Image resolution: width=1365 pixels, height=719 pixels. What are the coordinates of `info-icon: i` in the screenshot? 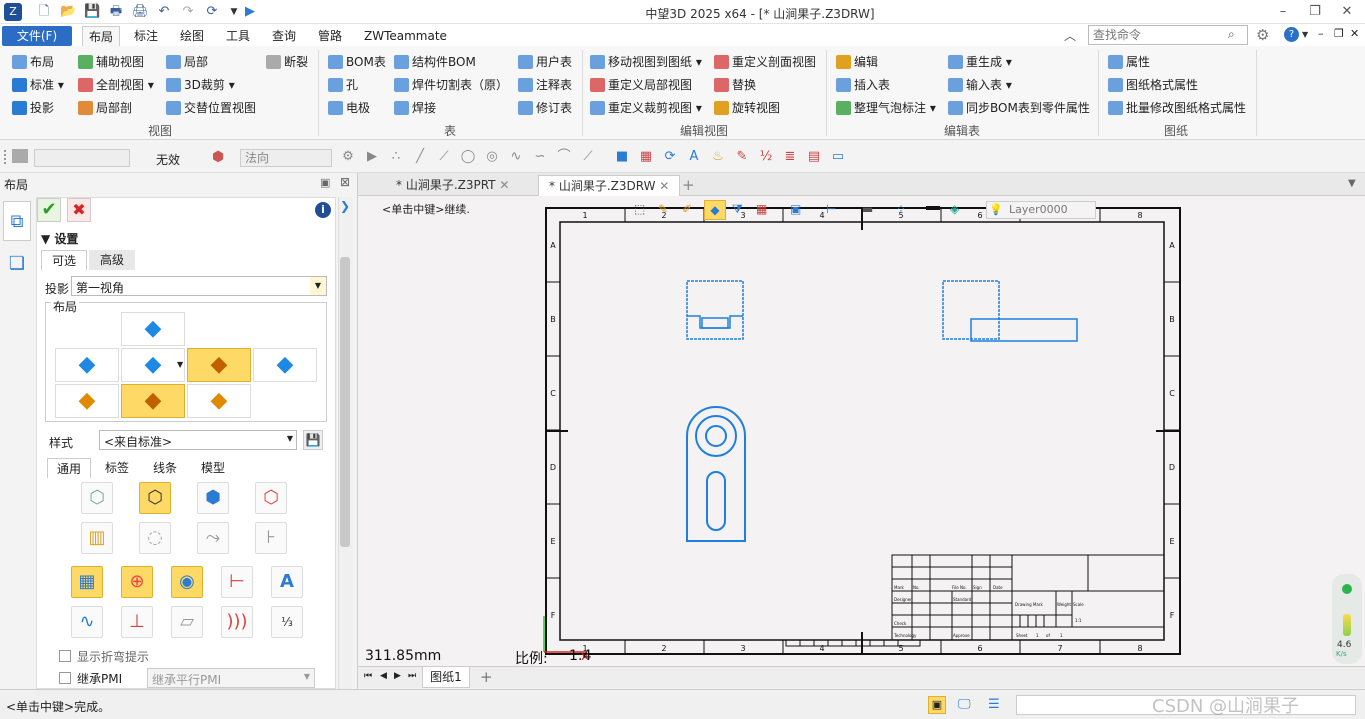 It's located at (323, 210).